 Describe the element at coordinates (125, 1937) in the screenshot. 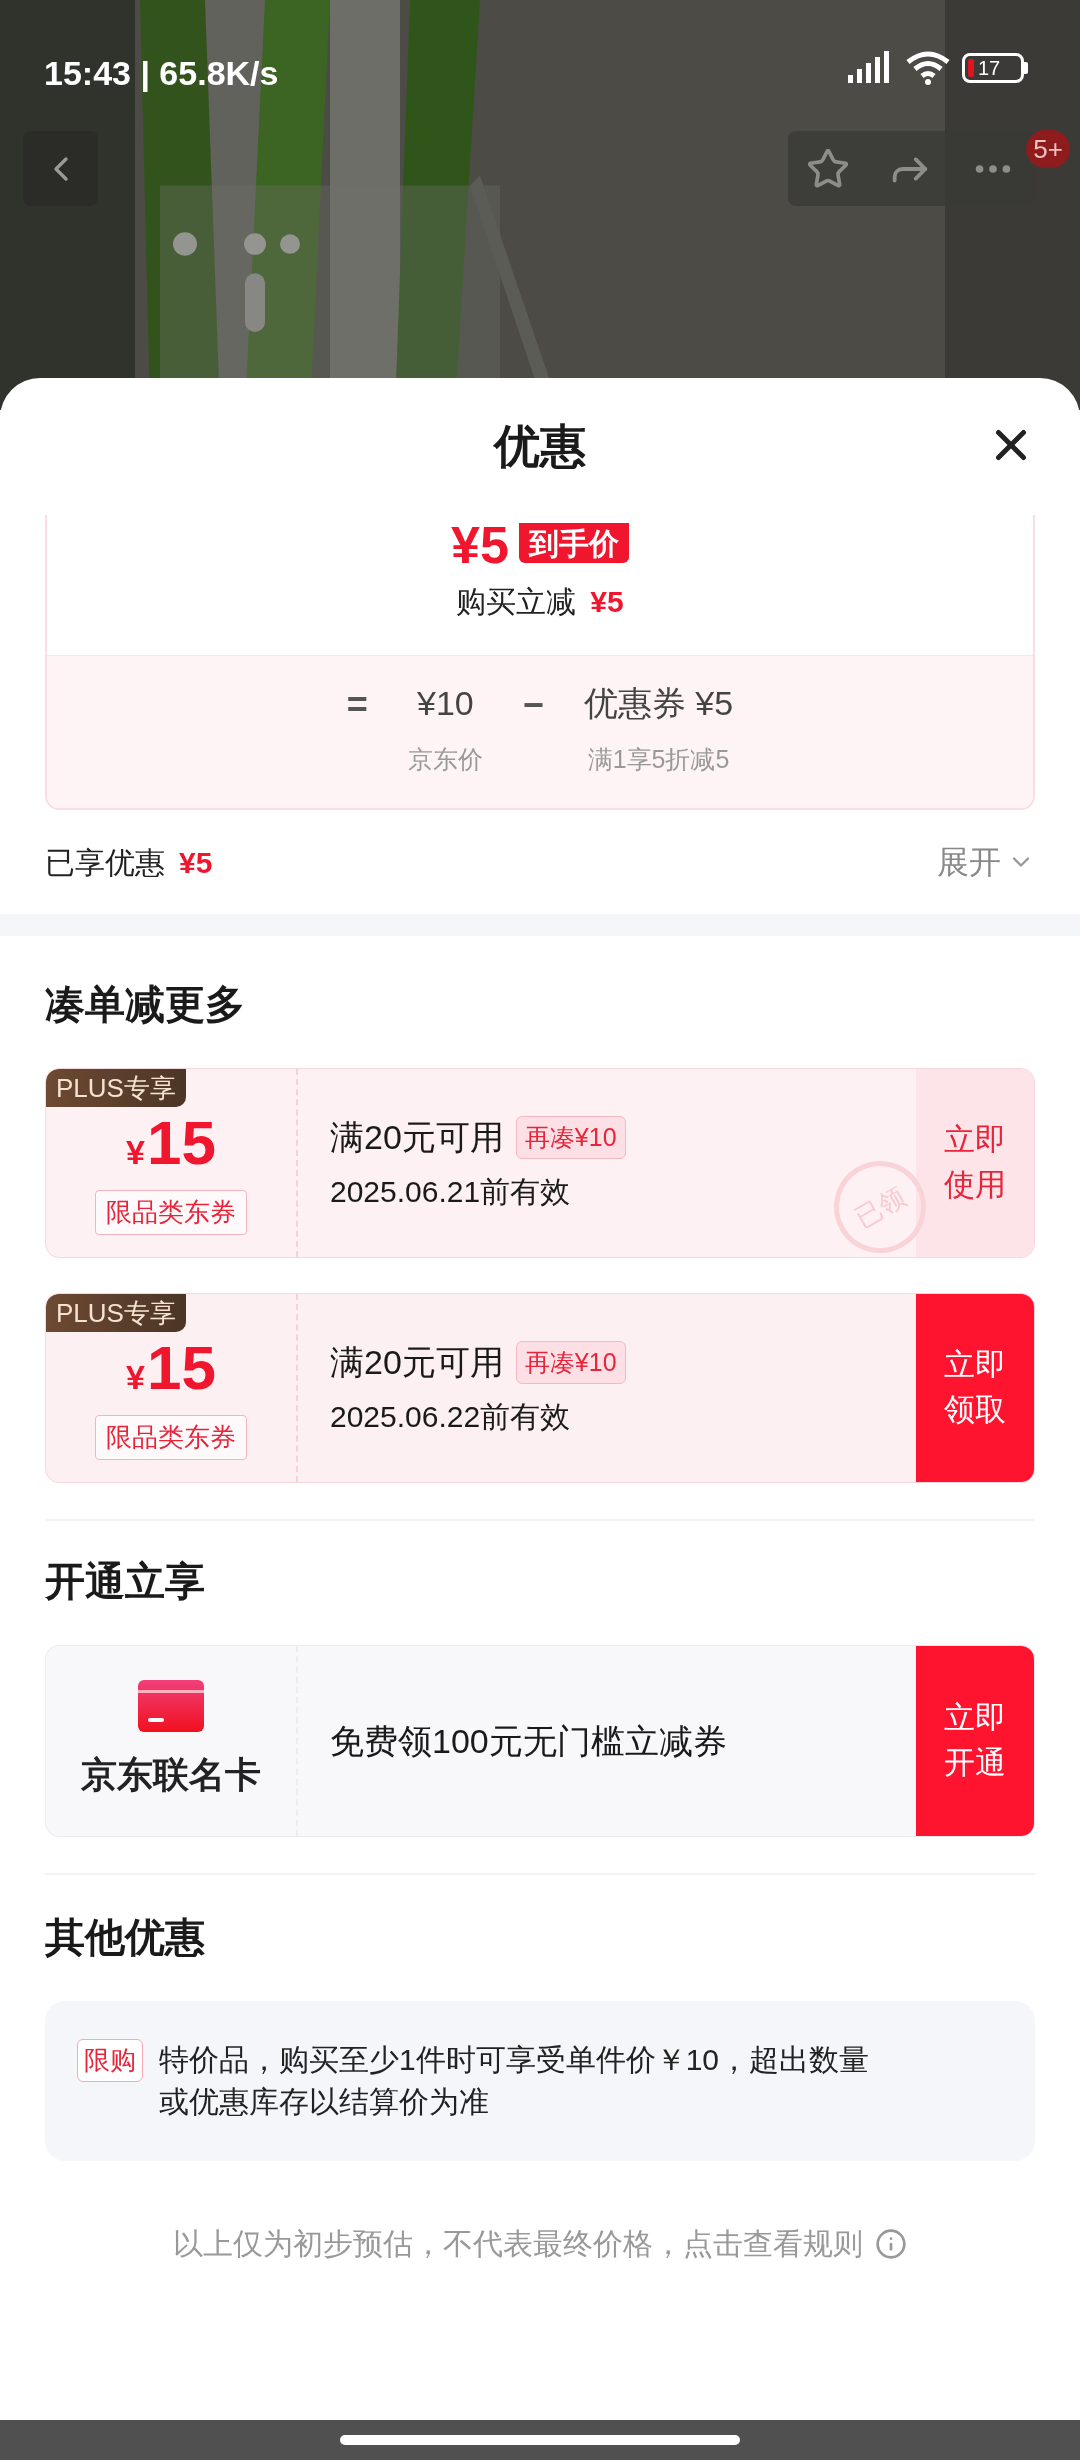

I see `section-title: 其他优惠` at that location.